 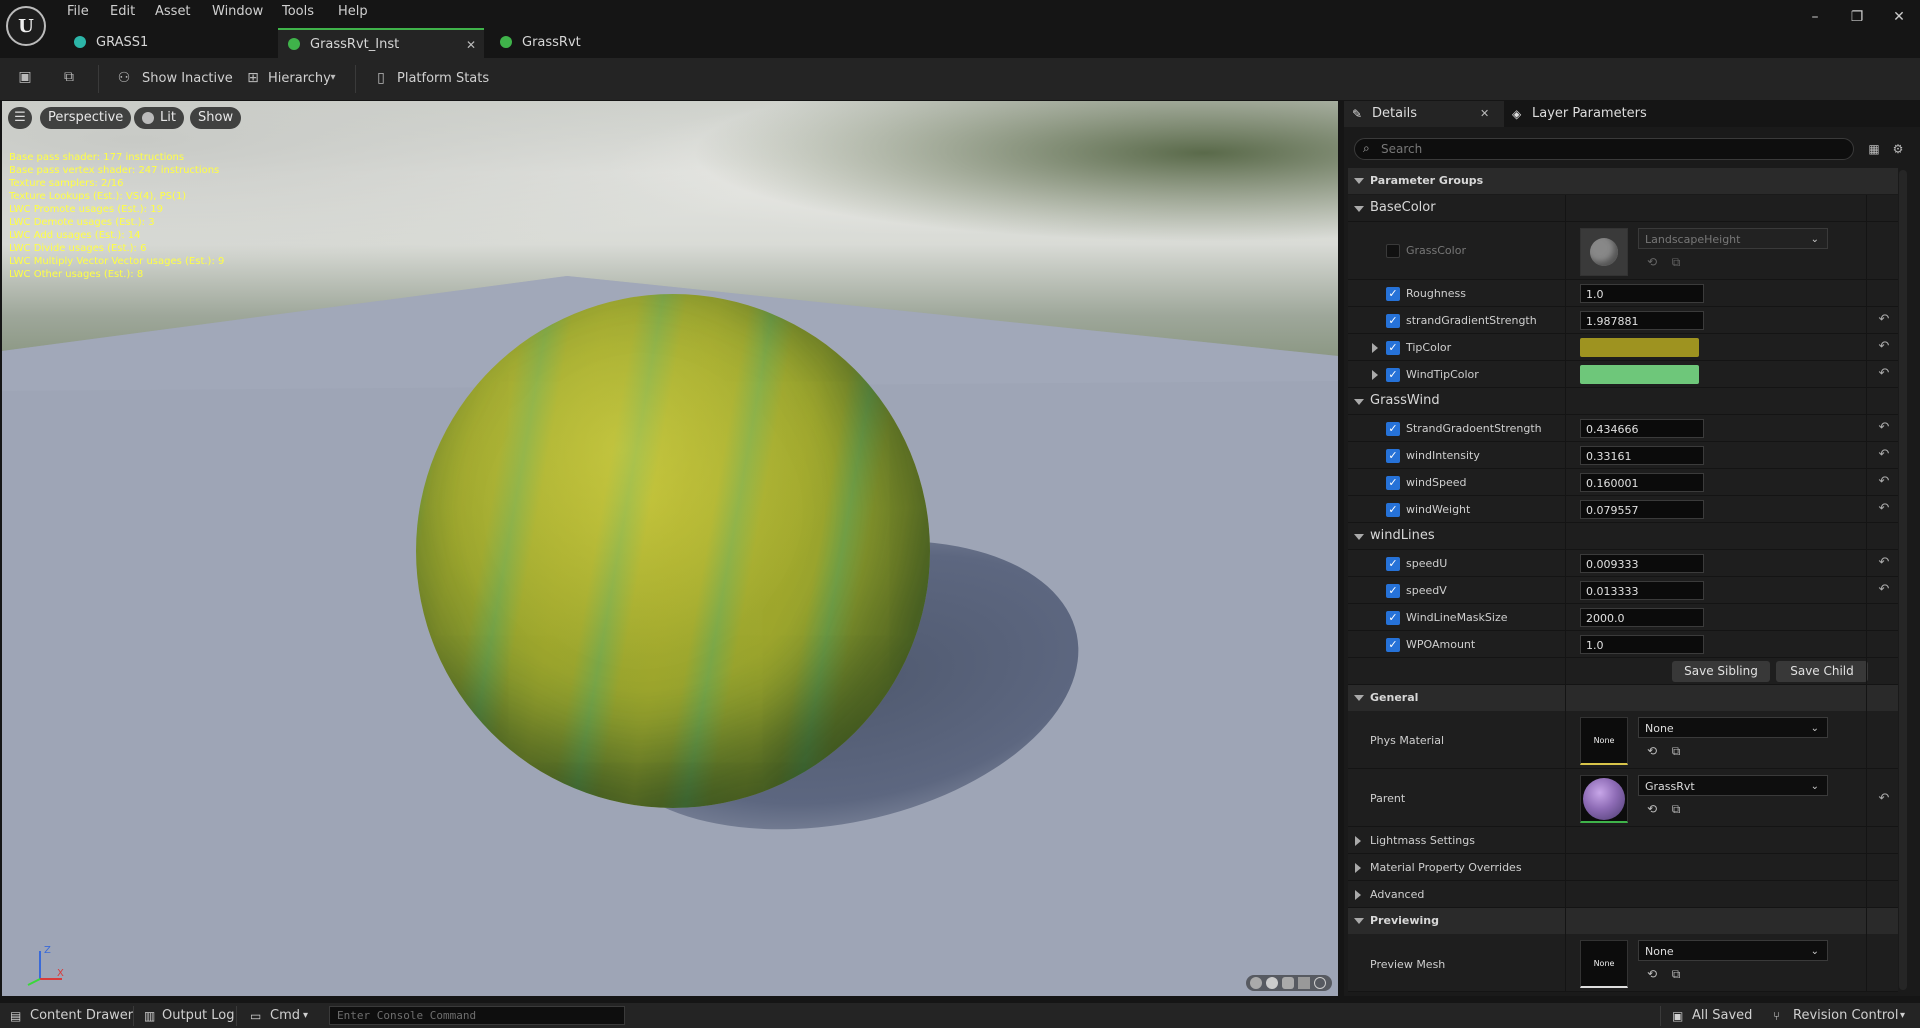 I want to click on wind-intensity-checkbox: ✓, so click(x=1393, y=456).